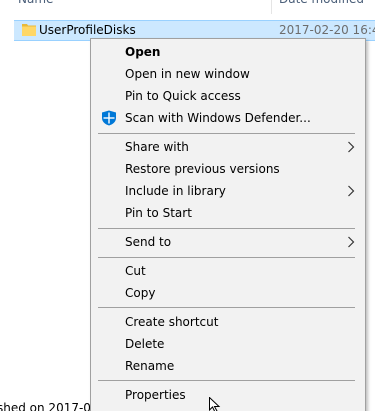 The image size is (375, 411). What do you see at coordinates (228, 395) in the screenshot?
I see `menu-item-properties: Properties` at bounding box center [228, 395].